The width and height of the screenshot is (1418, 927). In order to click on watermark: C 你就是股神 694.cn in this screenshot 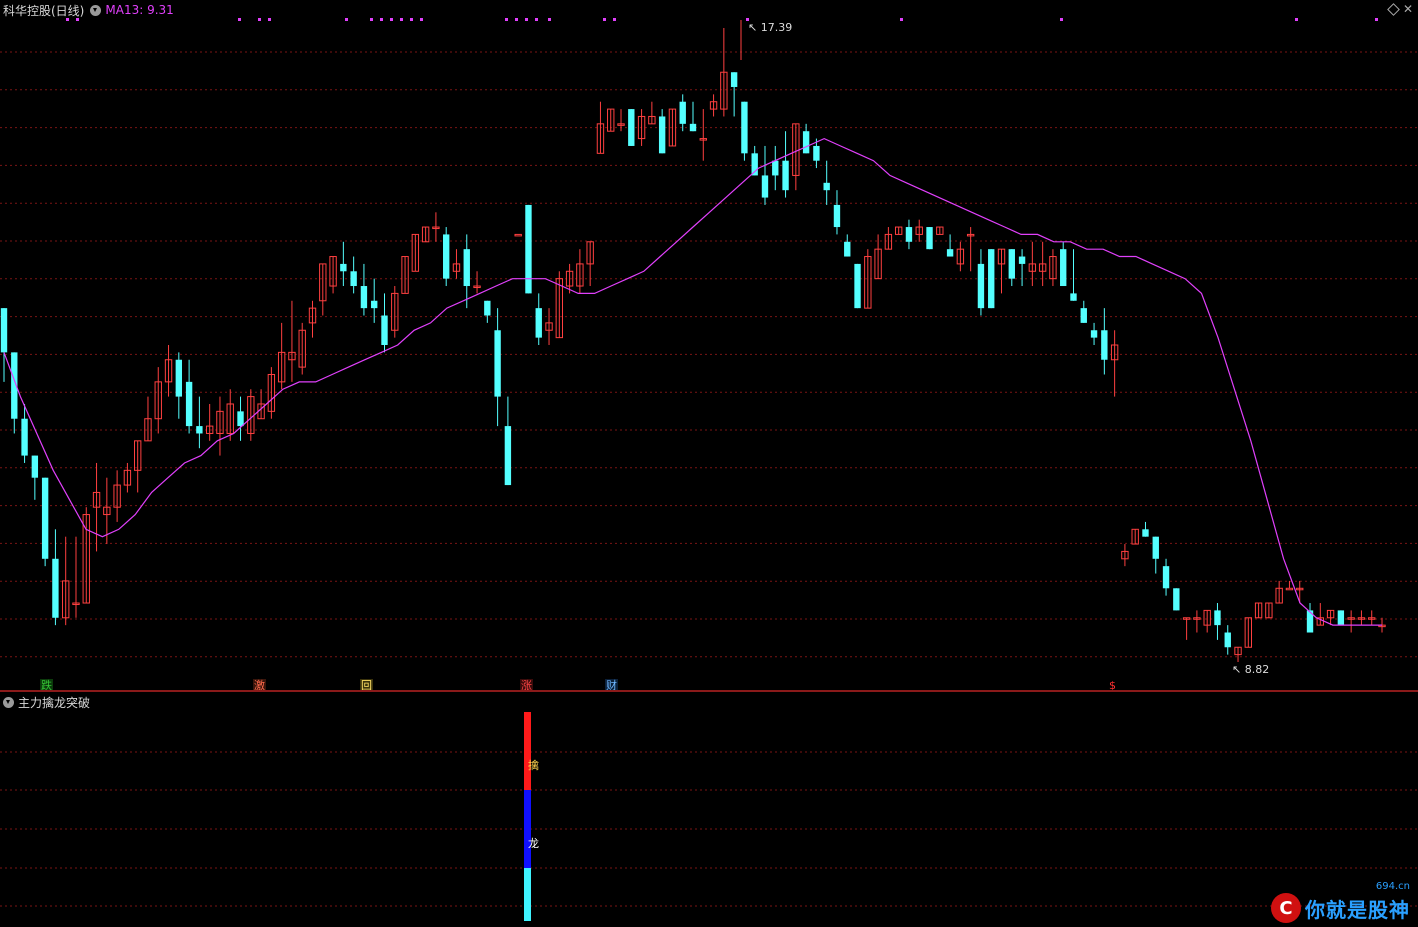, I will do `click(1340, 902)`.